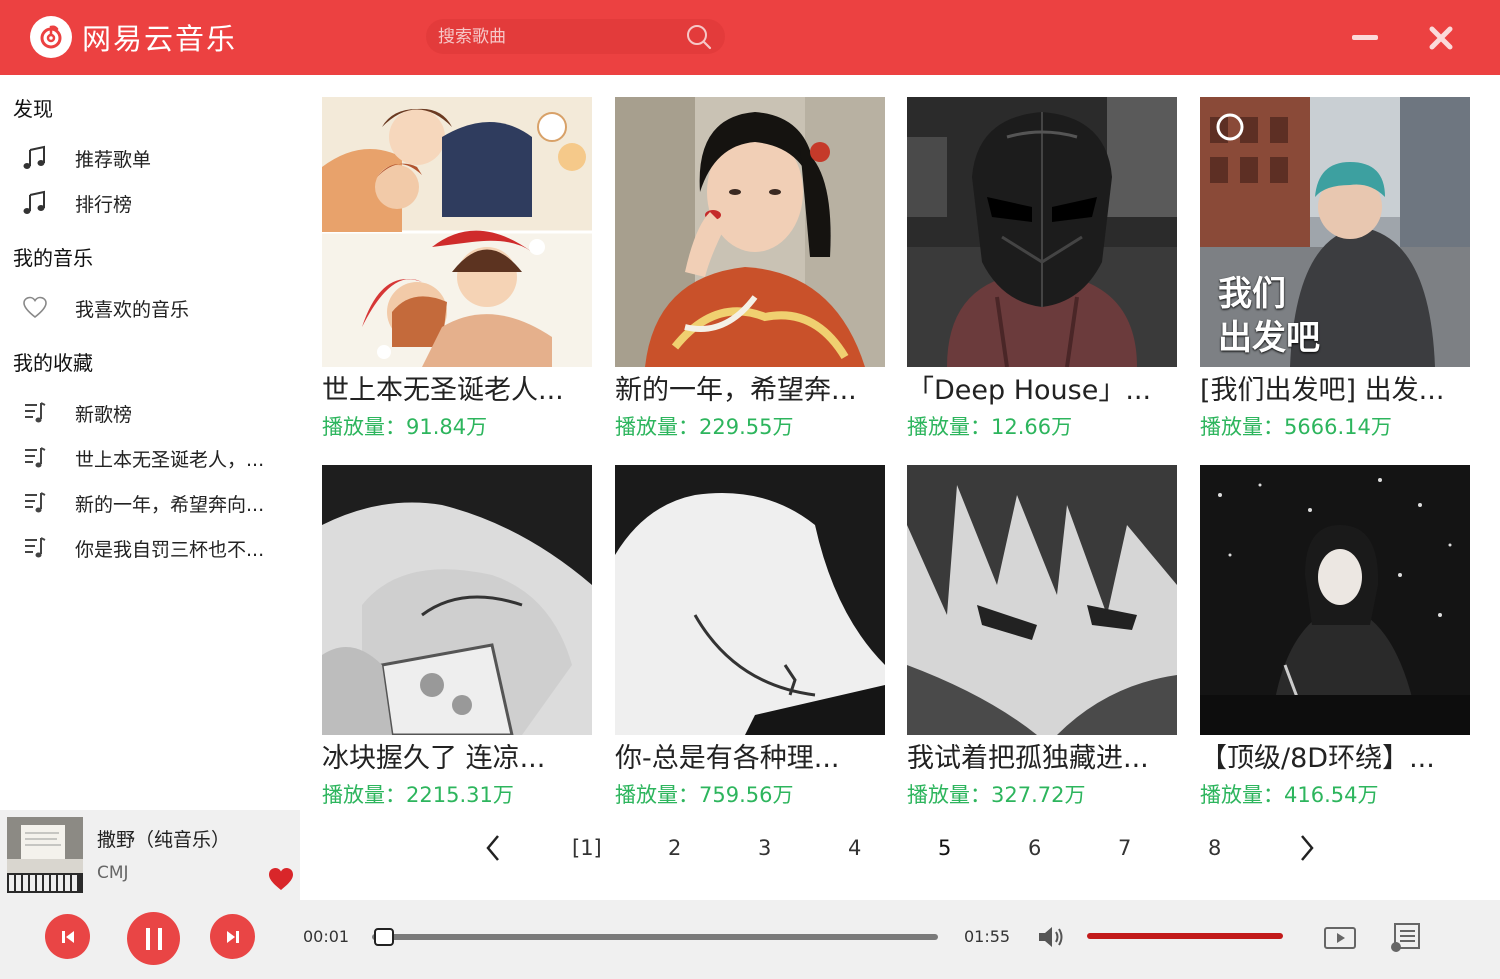  Describe the element at coordinates (51, 37) in the screenshot. I see `netease-logo-icon` at that location.